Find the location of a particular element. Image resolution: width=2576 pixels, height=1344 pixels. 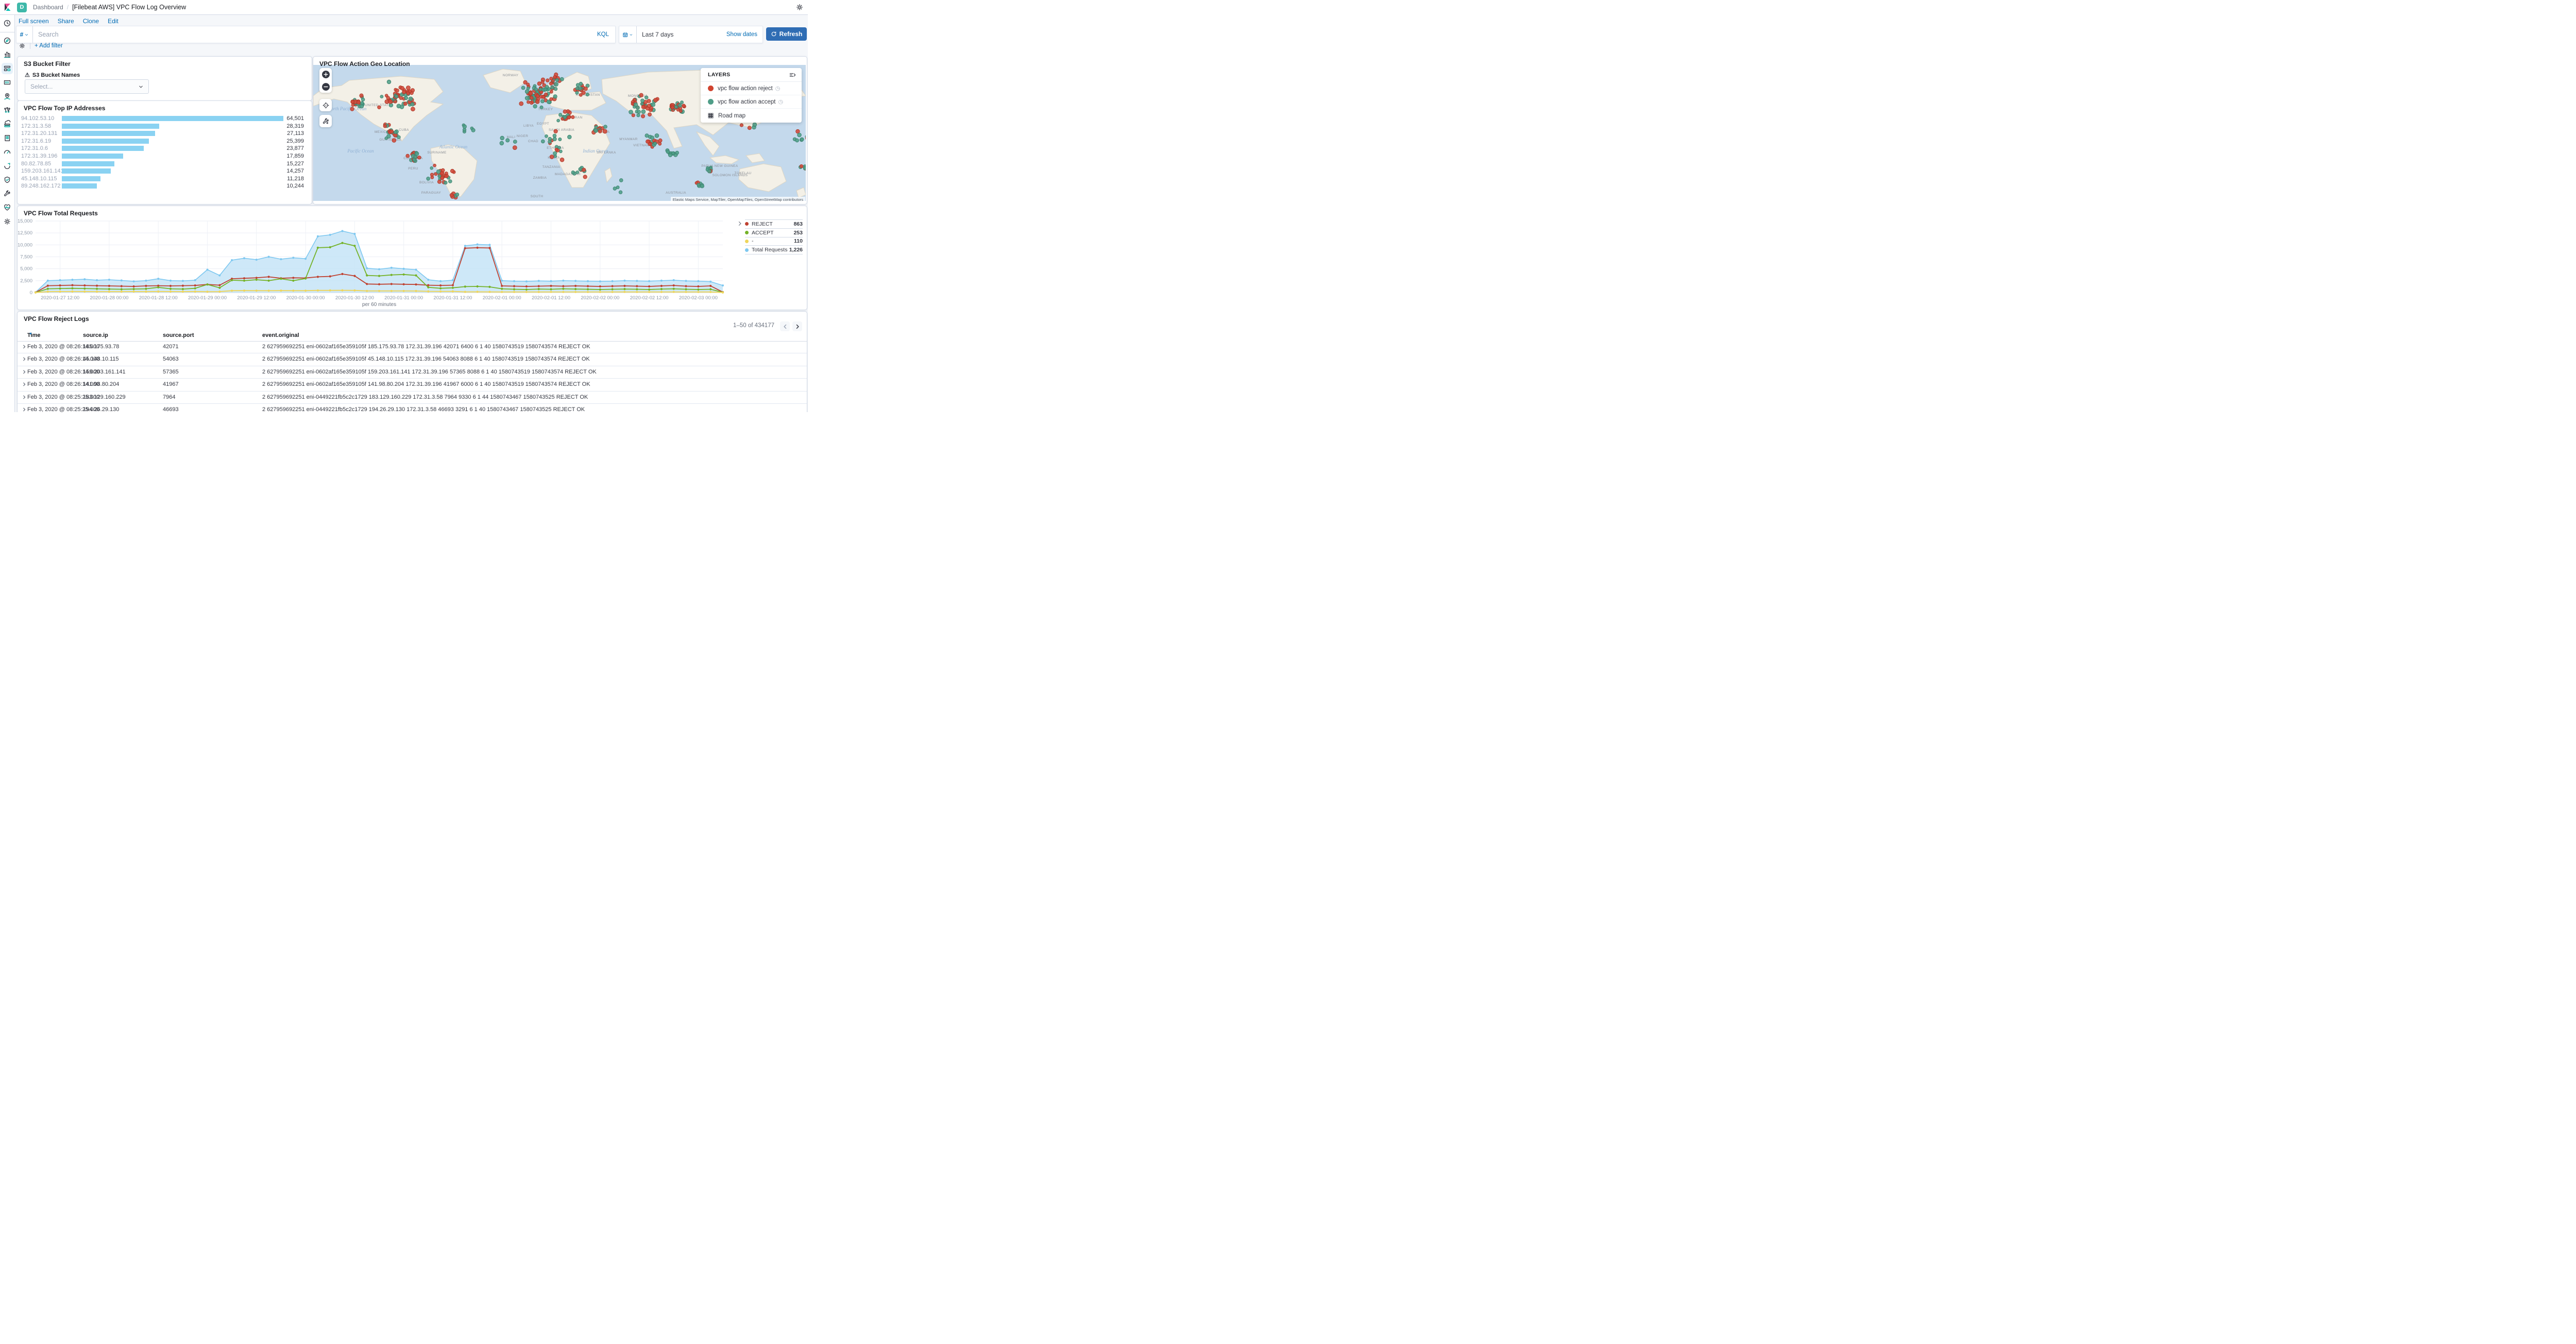

sidebar-item-visualize is located at coordinates (8, 54).